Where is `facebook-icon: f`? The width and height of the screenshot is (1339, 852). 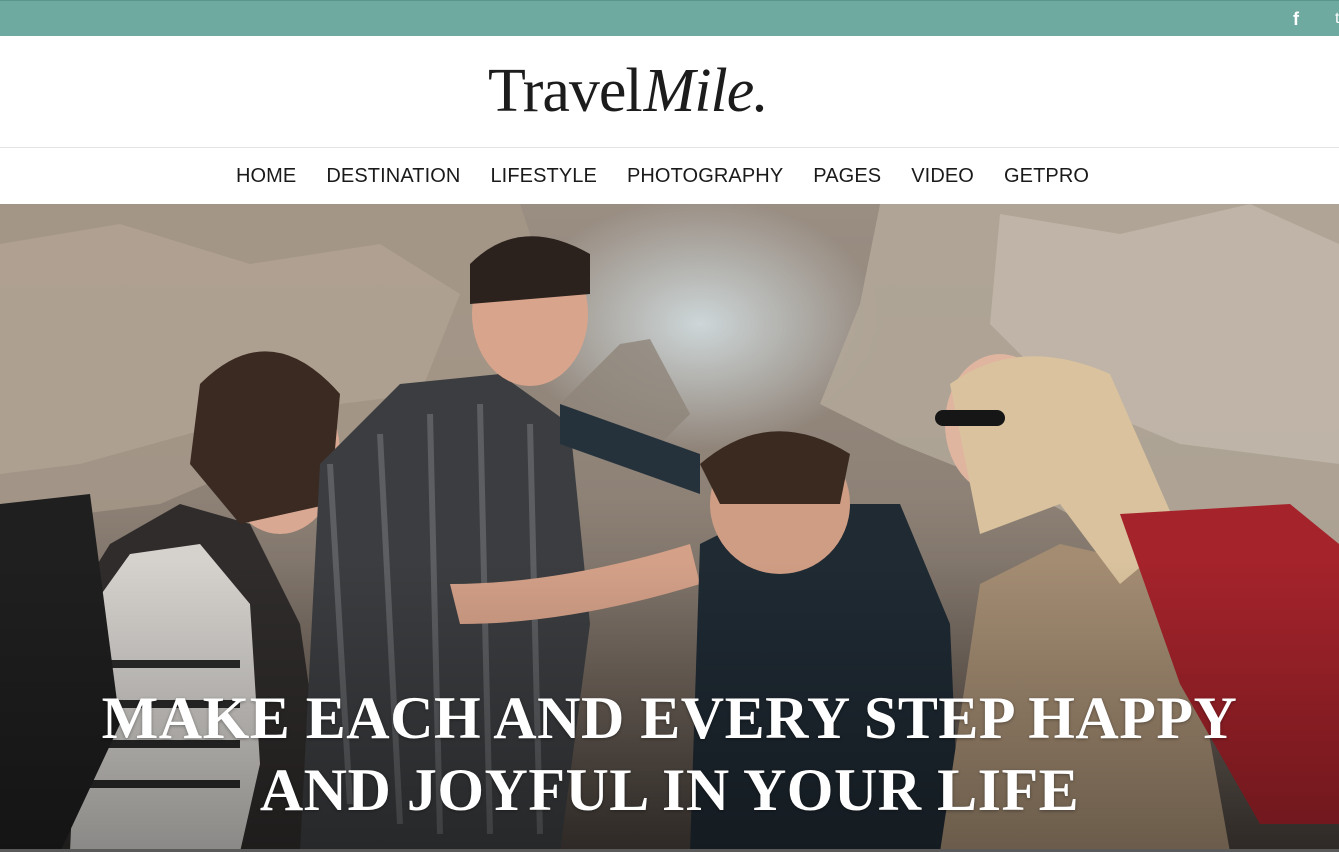
facebook-icon: f is located at coordinates (1296, 19).